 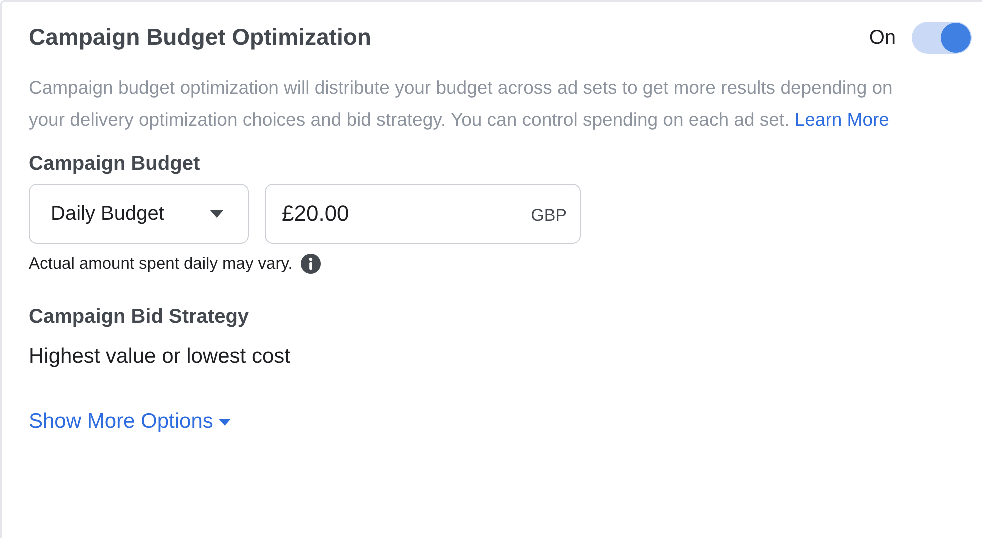 I want to click on learn-more-link: Learn More, so click(x=842, y=119).